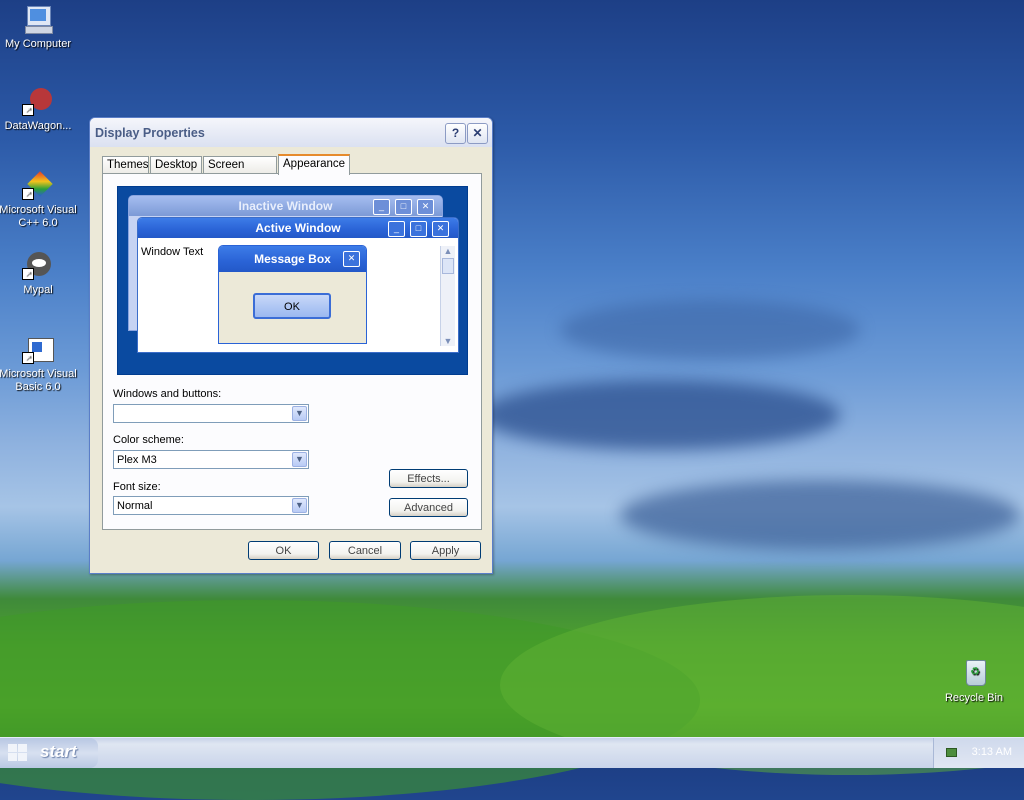  I want to click on desktop-icon-visual-basic: ↗ Microsoft Visual Basic 6.0, so click(39, 364).